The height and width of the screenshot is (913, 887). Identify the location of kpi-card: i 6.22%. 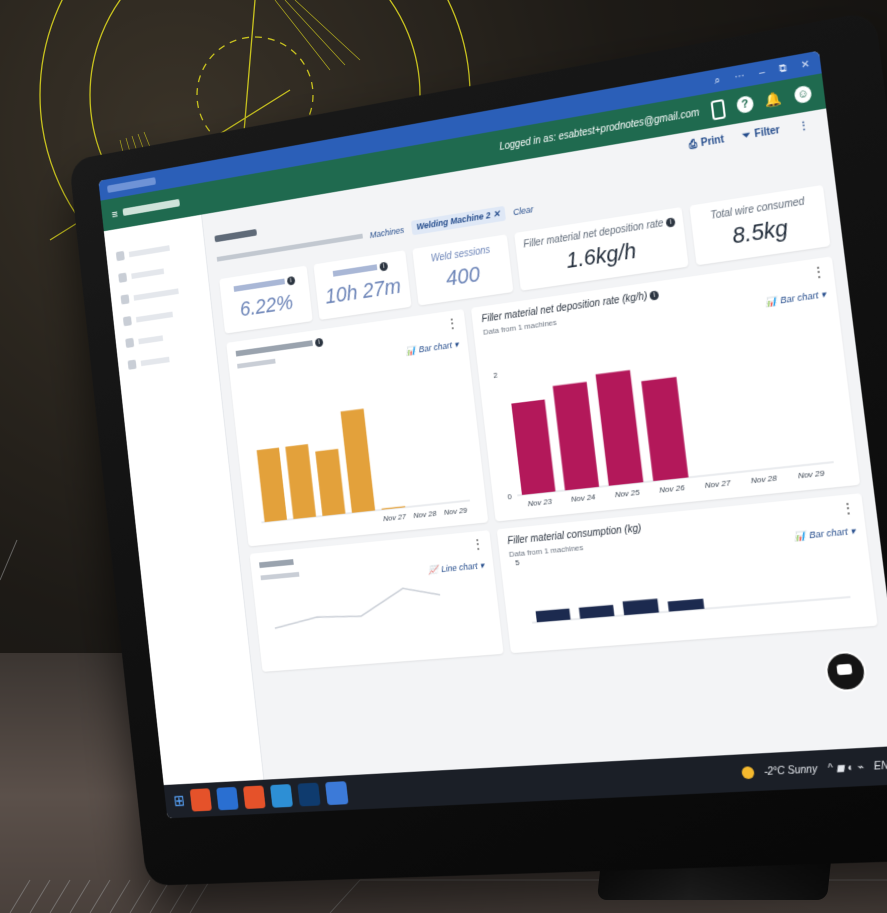
(266, 299).